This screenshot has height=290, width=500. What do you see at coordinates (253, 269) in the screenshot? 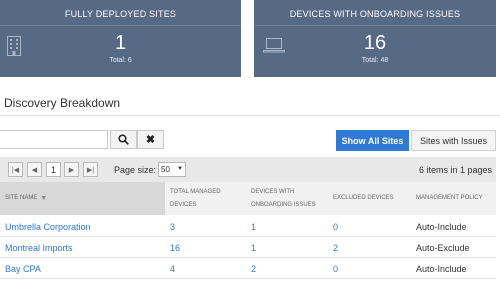
I see `issues-count-link: 2` at bounding box center [253, 269].